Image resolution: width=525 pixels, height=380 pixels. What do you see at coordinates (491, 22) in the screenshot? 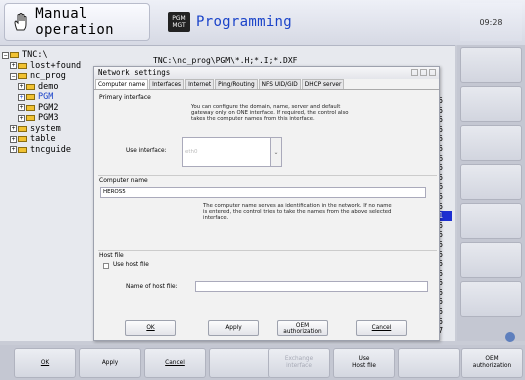
I see `clock: 09:28` at bounding box center [491, 22].